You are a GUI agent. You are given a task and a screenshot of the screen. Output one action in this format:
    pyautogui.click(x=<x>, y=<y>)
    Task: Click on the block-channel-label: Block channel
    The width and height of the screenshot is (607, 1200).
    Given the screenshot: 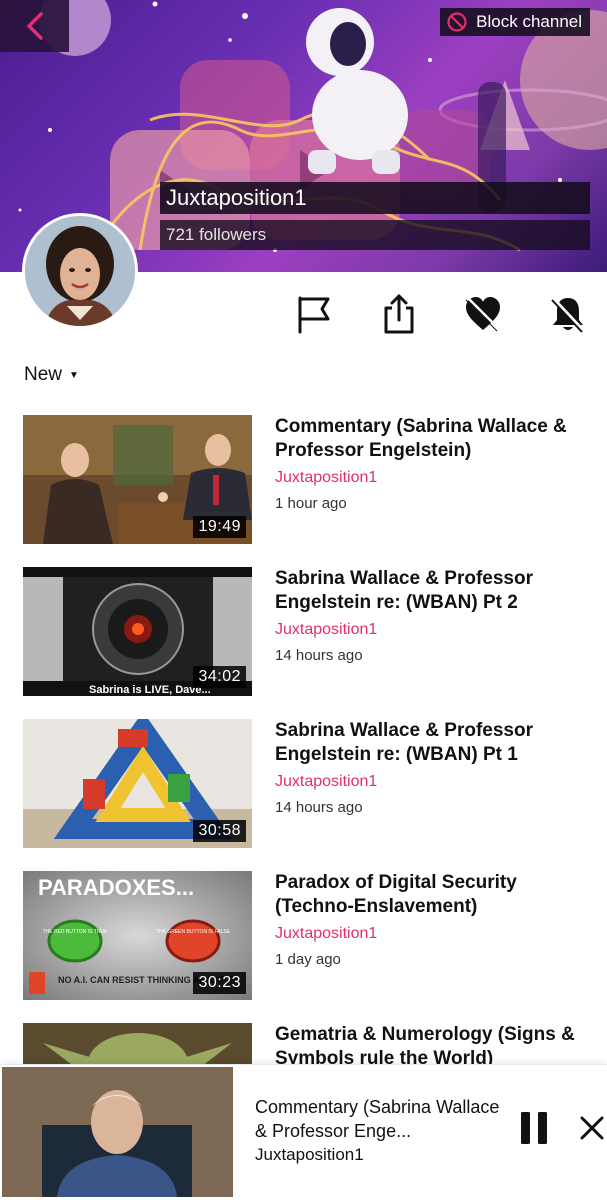 What is the action you would take?
    pyautogui.click(x=529, y=21)
    